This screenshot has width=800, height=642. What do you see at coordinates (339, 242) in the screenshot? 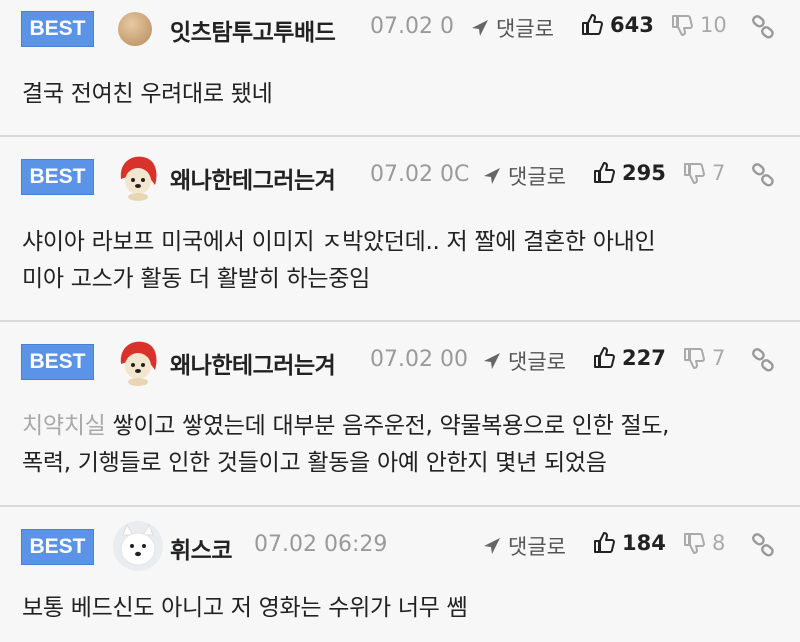
I see `comment-body-line: 샤이아 라보프 미국에서 이미지 ㅈ박았던데.. 저 짤에 결혼한 아내인` at bounding box center [339, 242].